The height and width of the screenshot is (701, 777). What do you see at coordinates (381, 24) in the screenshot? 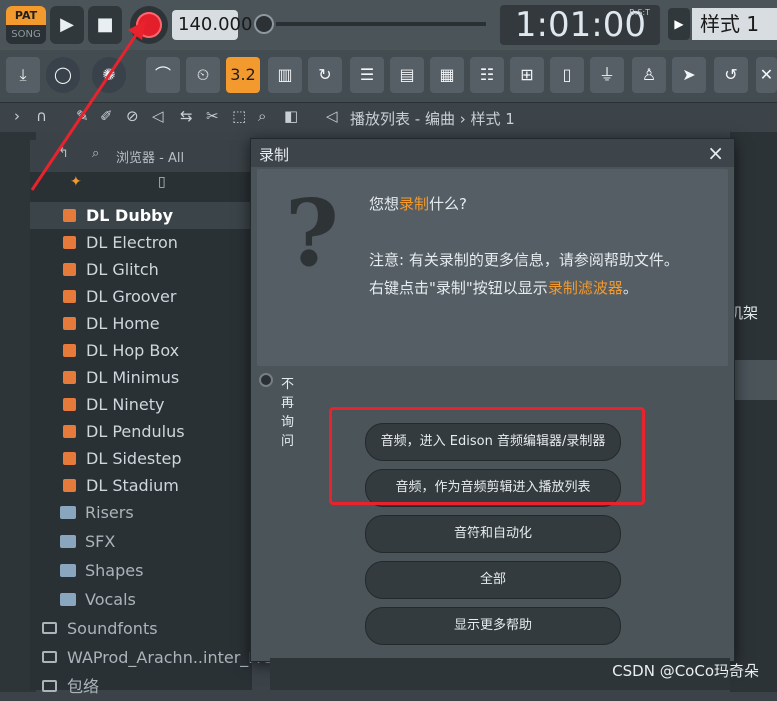
I see `master-pitch-slider` at bounding box center [381, 24].